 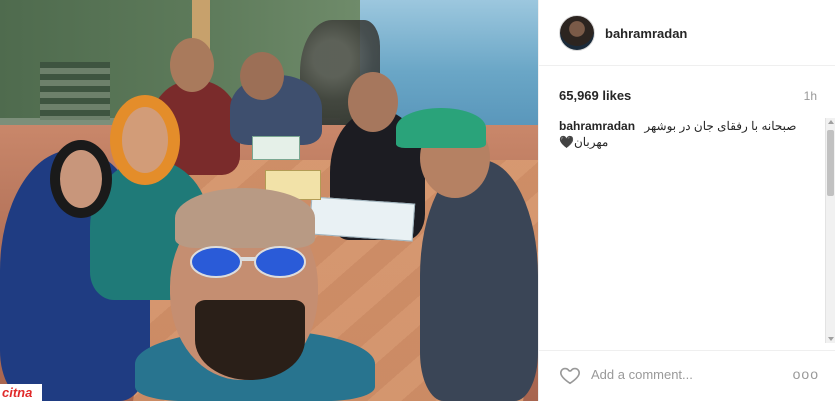 I want to click on post-footer: ooo, so click(x=687, y=375).